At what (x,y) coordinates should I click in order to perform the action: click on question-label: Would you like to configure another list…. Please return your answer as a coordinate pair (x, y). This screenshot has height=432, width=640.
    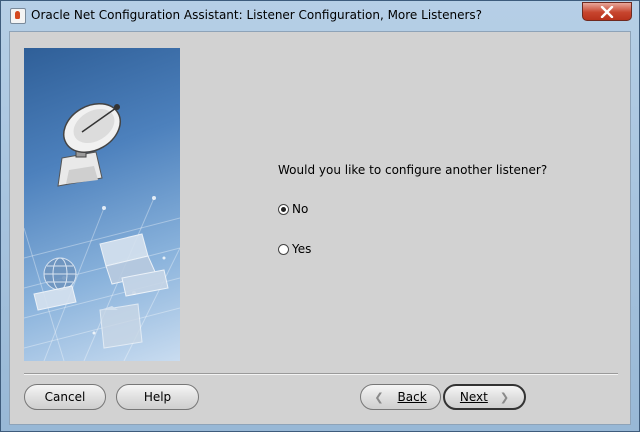
    Looking at the image, I should click on (413, 170).